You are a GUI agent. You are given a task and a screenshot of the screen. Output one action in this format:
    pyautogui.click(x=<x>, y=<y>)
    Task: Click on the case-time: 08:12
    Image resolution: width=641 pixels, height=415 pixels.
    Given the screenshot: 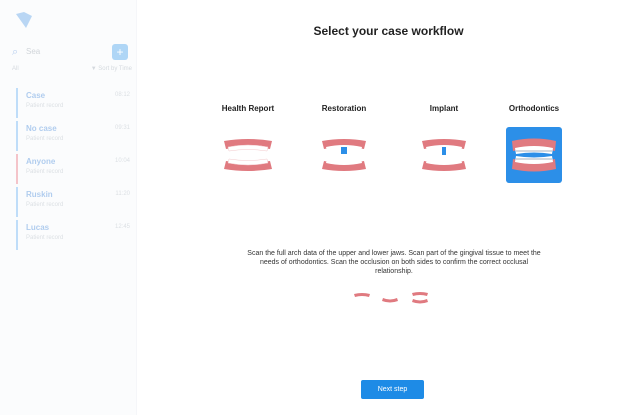 What is the action you would take?
    pyautogui.click(x=122, y=95)
    